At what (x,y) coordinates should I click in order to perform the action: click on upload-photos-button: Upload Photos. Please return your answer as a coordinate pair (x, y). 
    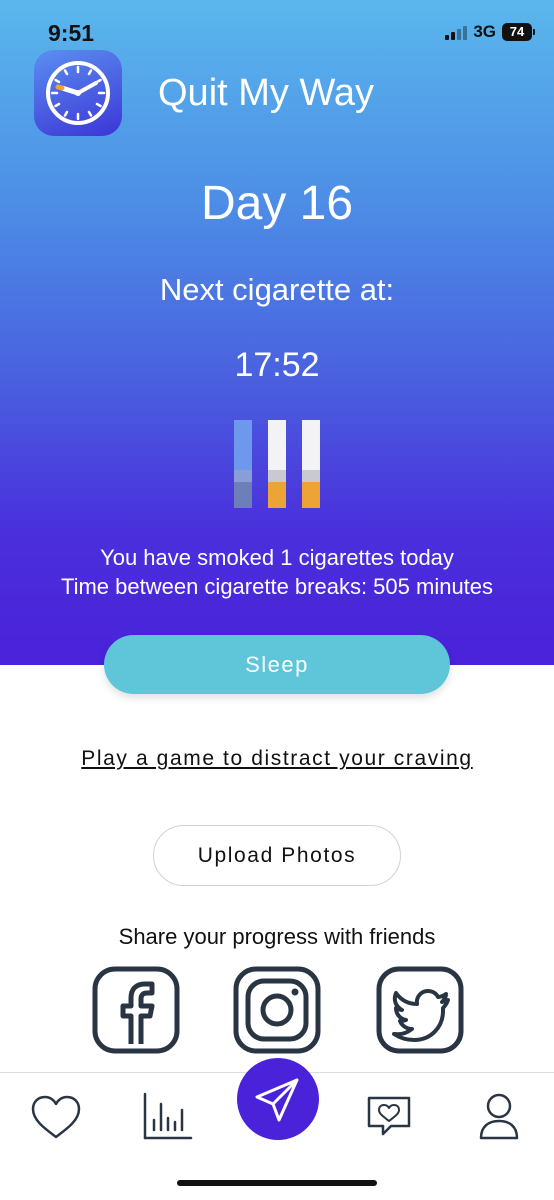
    Looking at the image, I should click on (277, 855).